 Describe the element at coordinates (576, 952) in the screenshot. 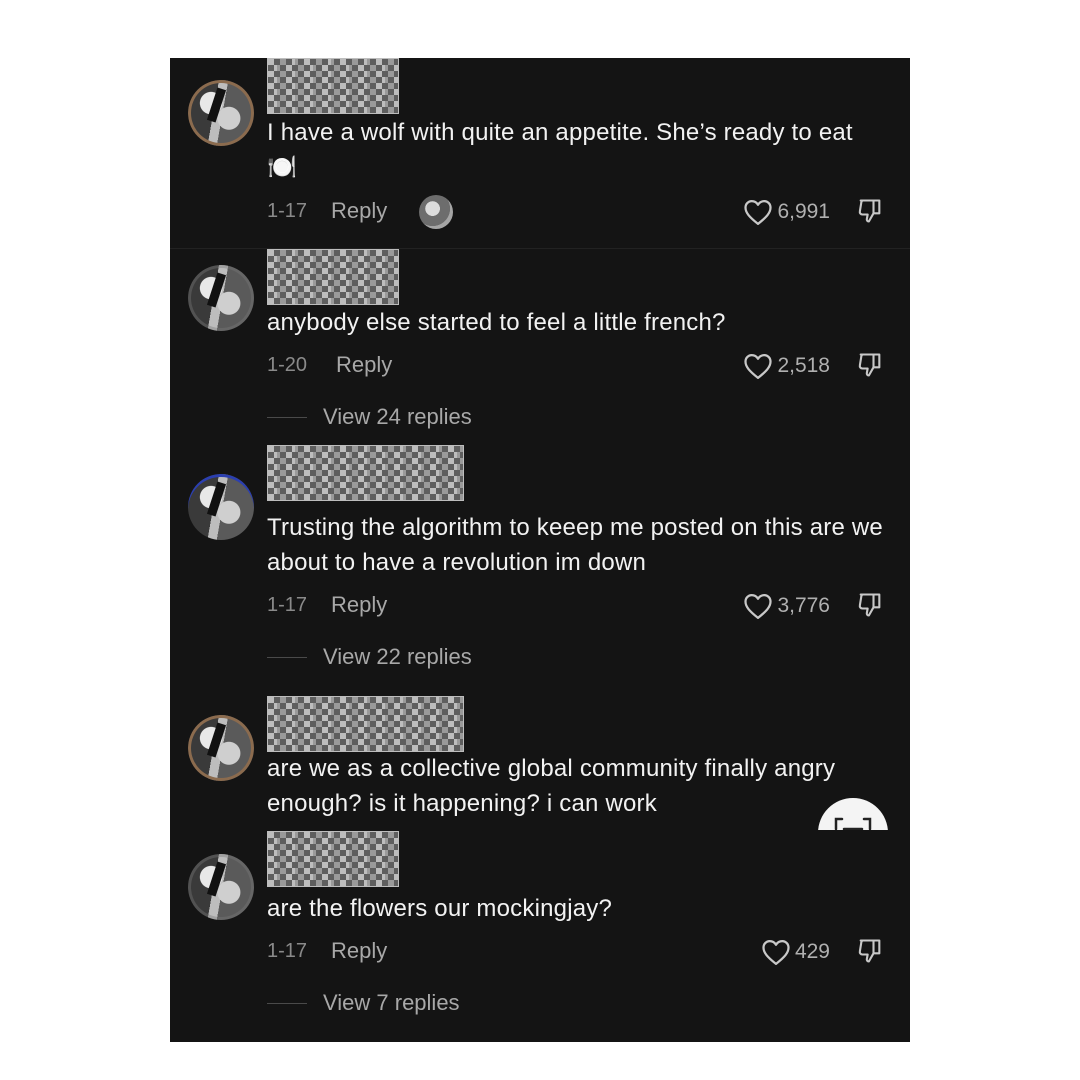

I see `comment-meta: 1-17 Reply 429` at that location.